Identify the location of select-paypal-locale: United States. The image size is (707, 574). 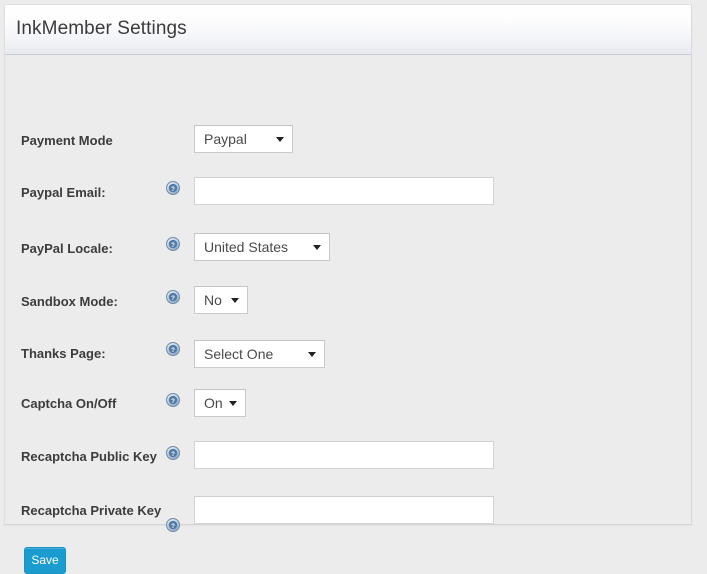
(262, 247).